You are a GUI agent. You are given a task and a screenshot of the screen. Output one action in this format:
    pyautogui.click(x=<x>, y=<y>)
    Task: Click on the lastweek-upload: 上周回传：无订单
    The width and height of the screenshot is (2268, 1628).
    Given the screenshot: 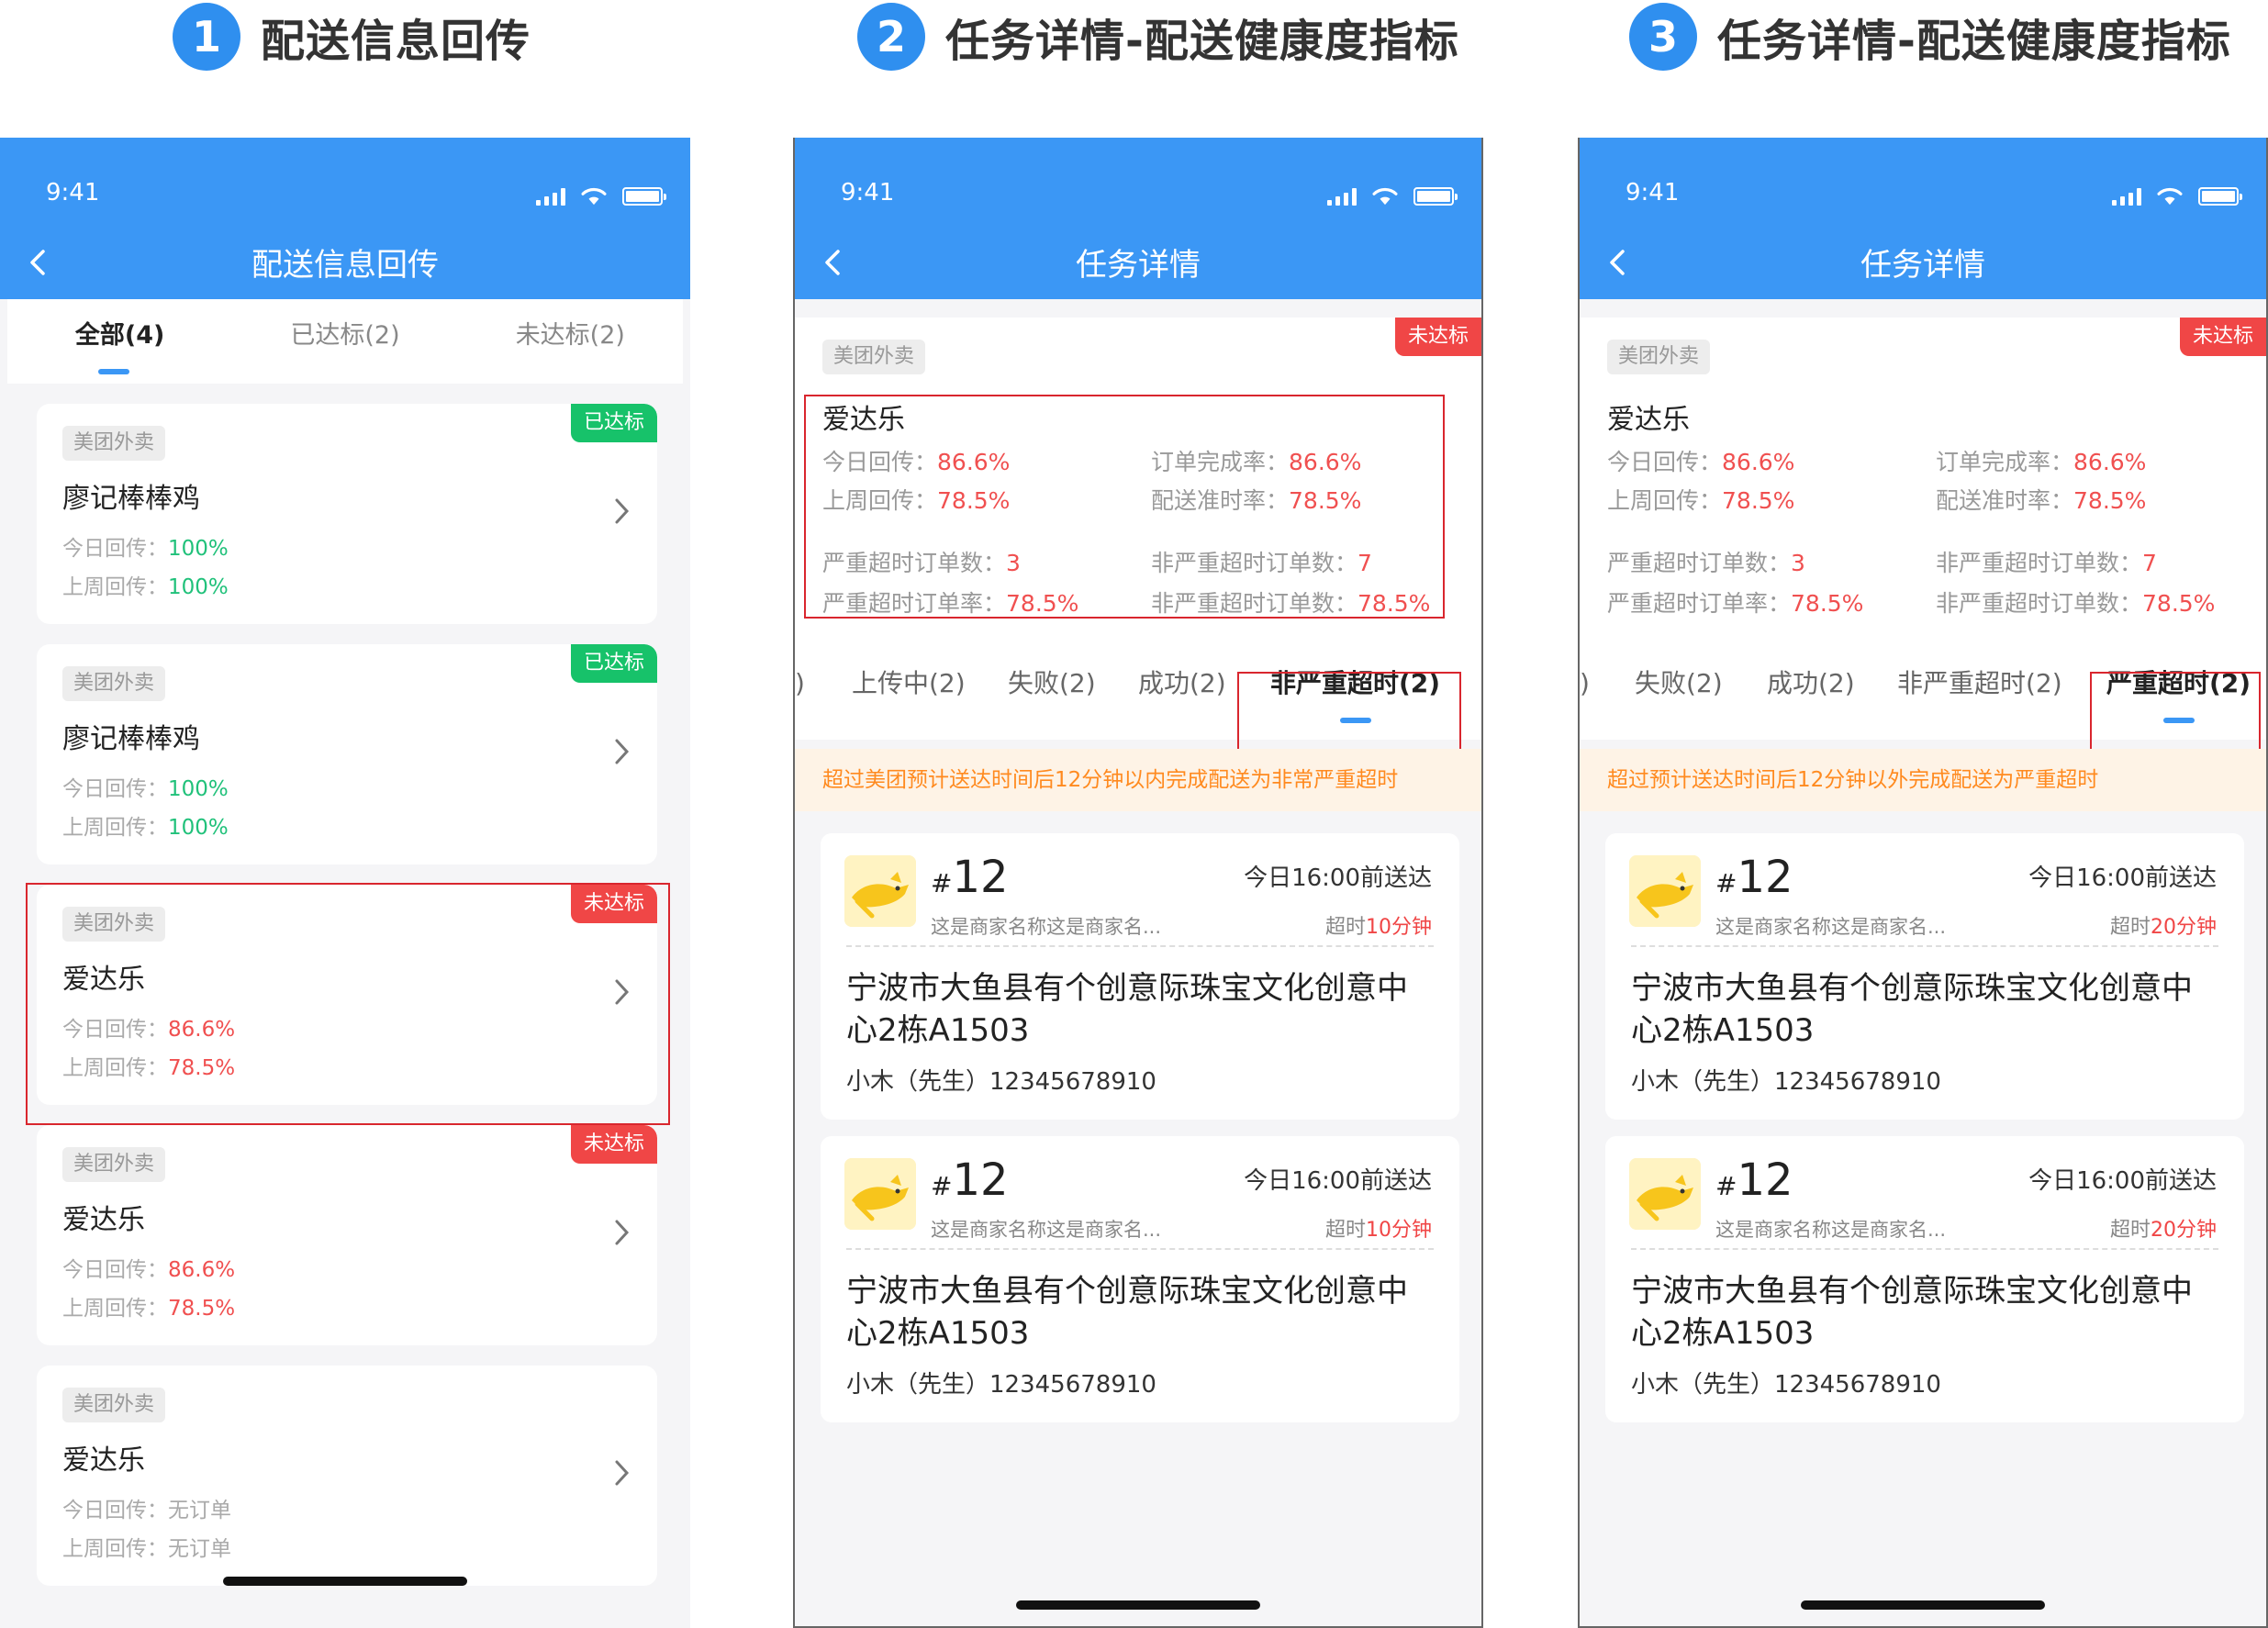 What is the action you would take?
    pyautogui.click(x=146, y=1549)
    